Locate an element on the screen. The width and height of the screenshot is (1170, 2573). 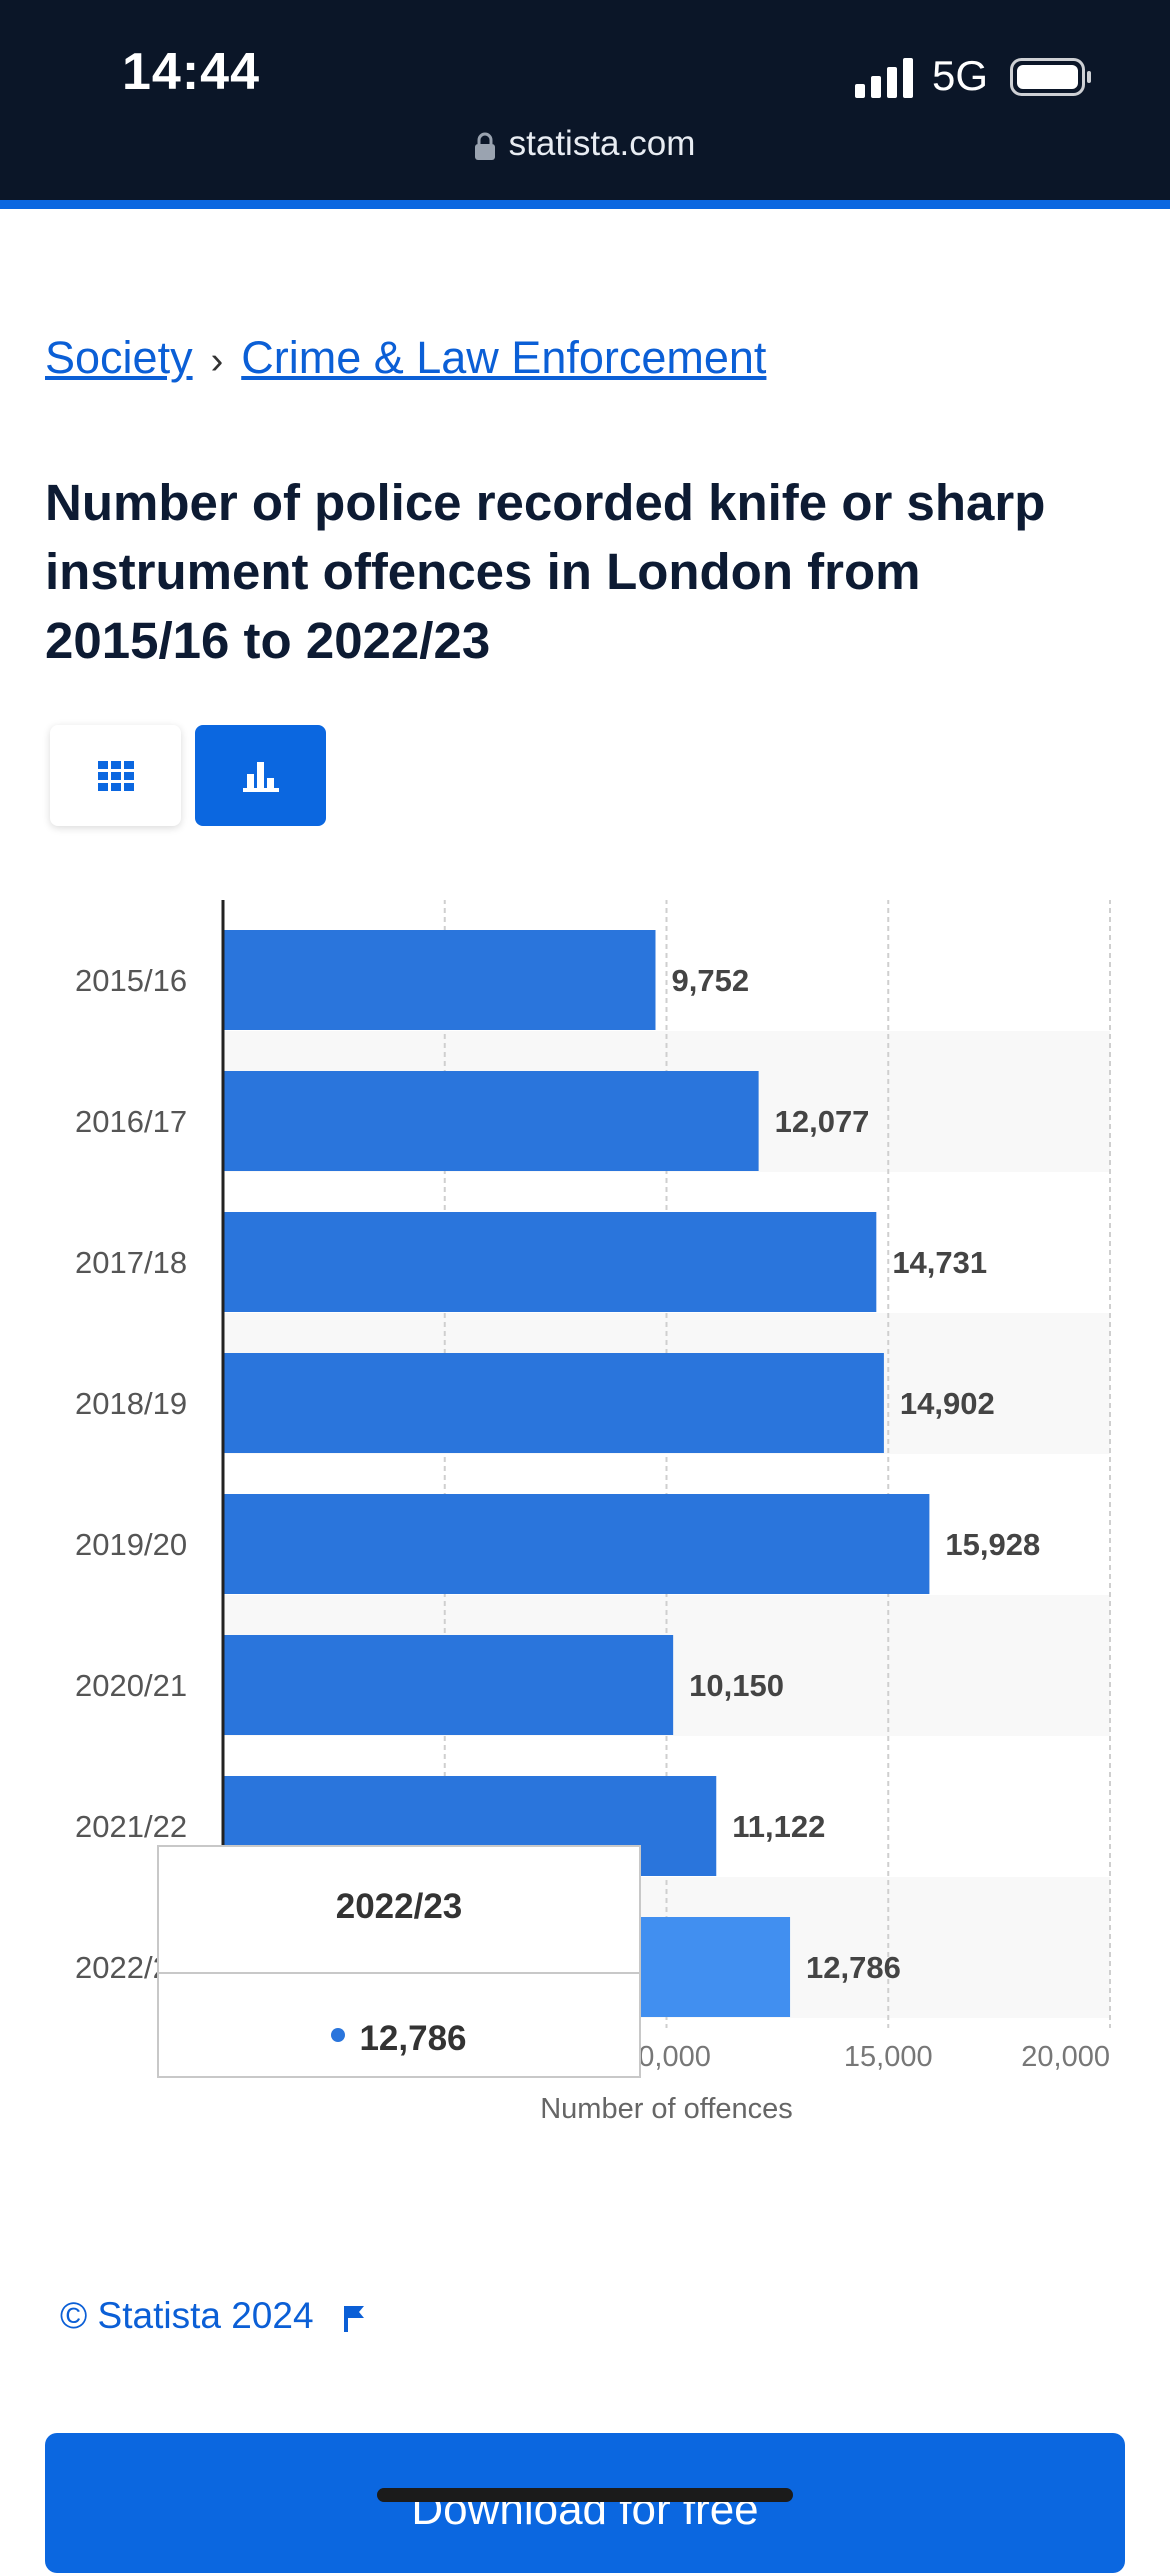
flag-icon is located at coordinates (354, 2318).